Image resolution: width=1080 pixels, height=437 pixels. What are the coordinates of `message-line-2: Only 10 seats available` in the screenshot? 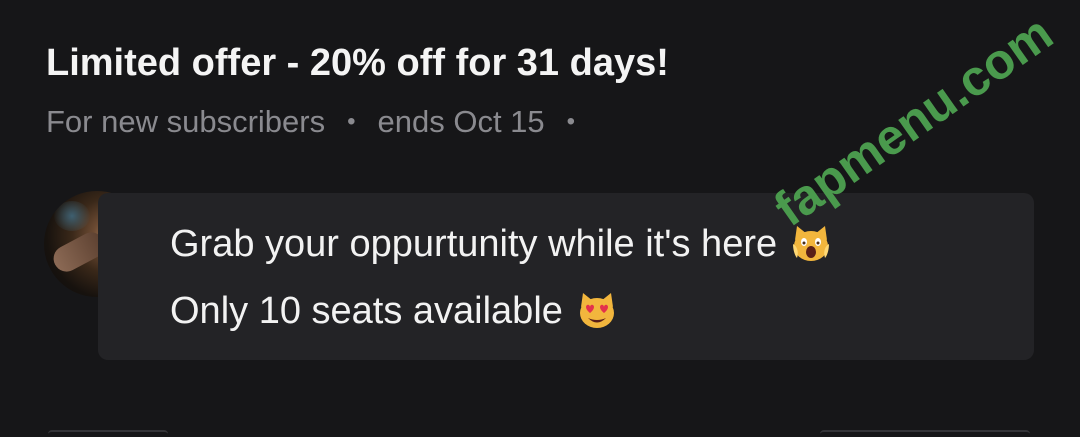 It's located at (394, 311).